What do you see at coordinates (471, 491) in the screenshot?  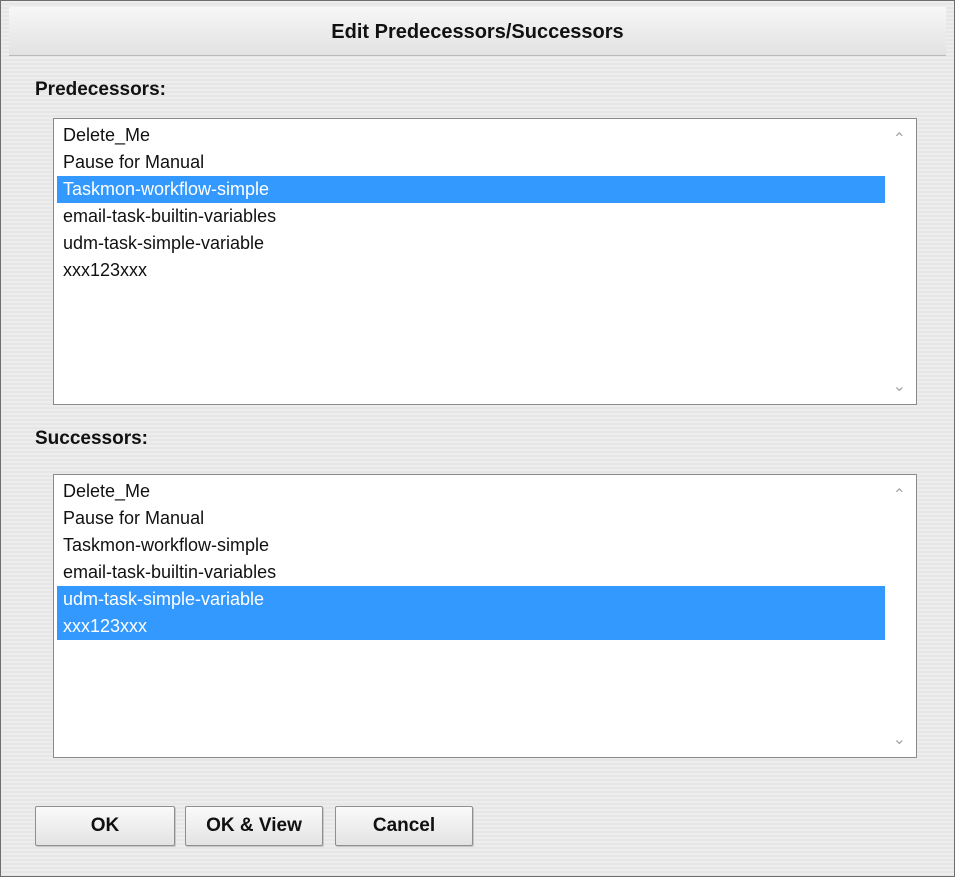 I see `successor-item-0: Delete_Me` at bounding box center [471, 491].